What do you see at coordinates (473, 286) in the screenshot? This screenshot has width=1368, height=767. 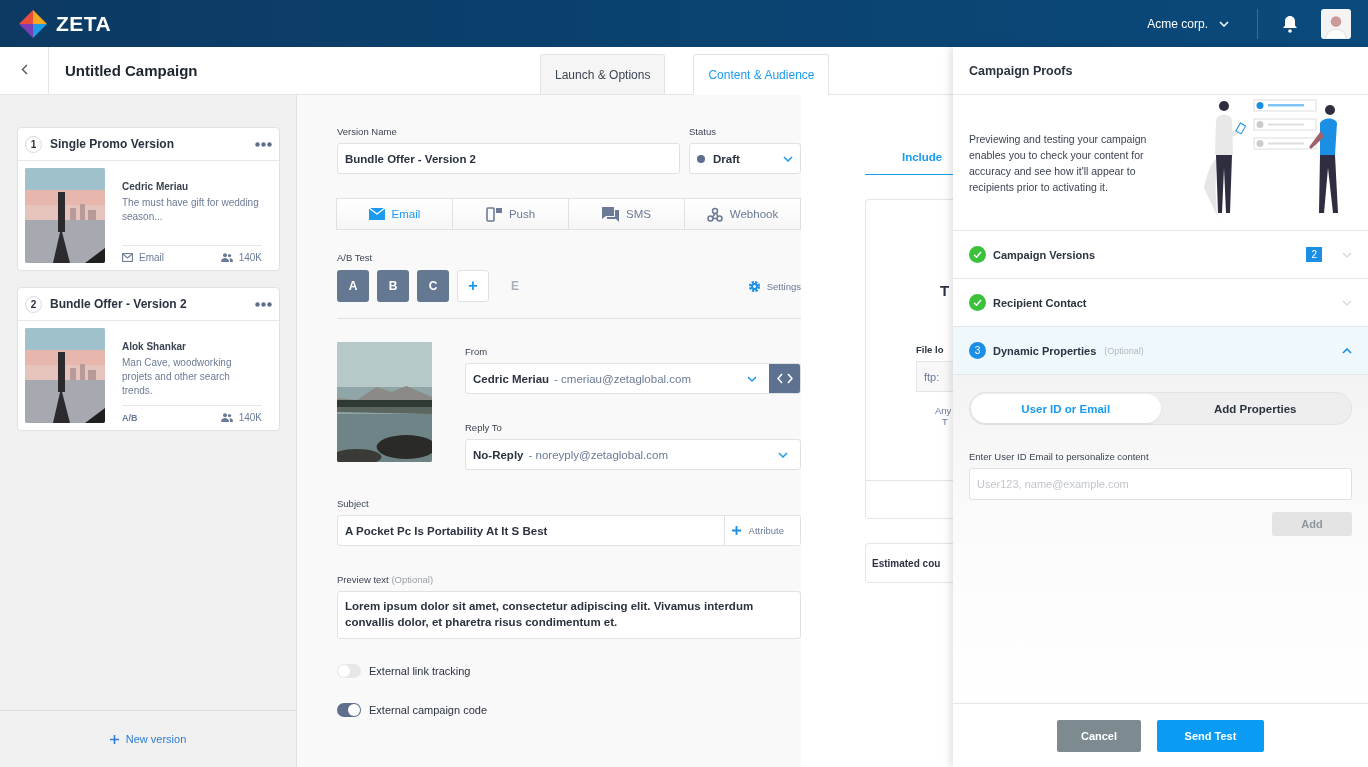 I see `add-variant-button: +` at bounding box center [473, 286].